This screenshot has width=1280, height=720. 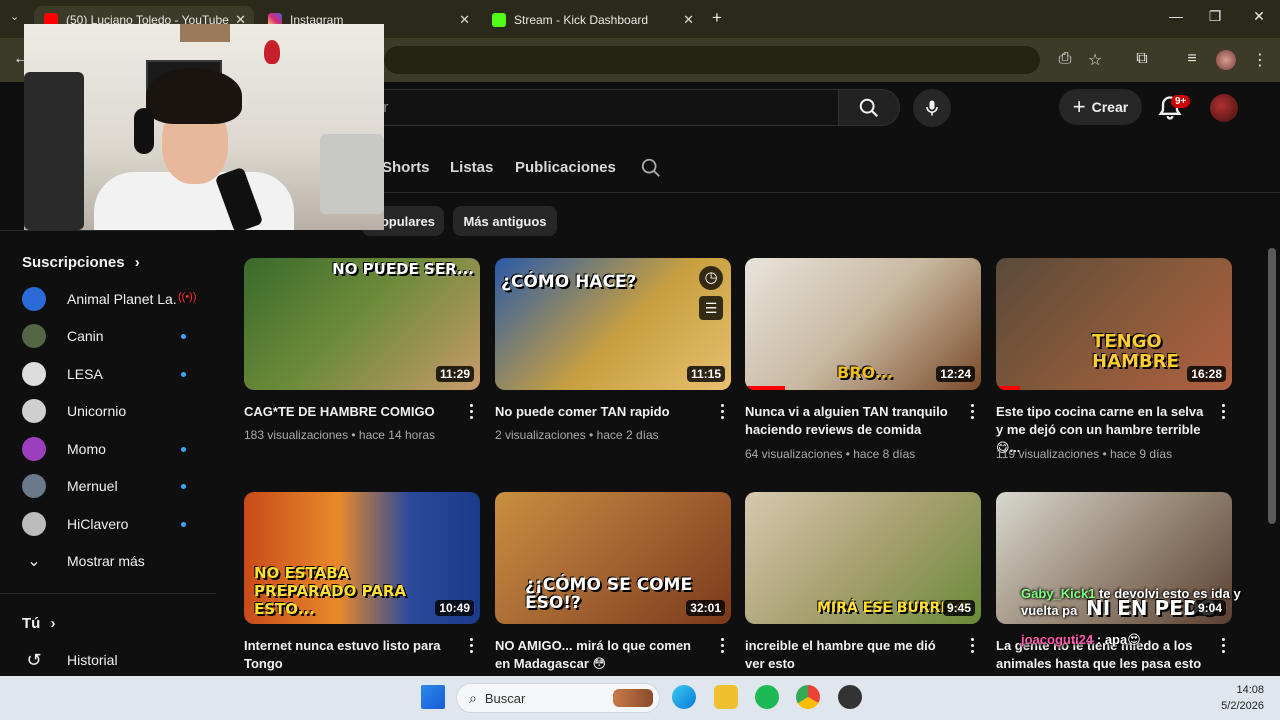 I want to click on duration-badge: 16:28, so click(x=1206, y=374).